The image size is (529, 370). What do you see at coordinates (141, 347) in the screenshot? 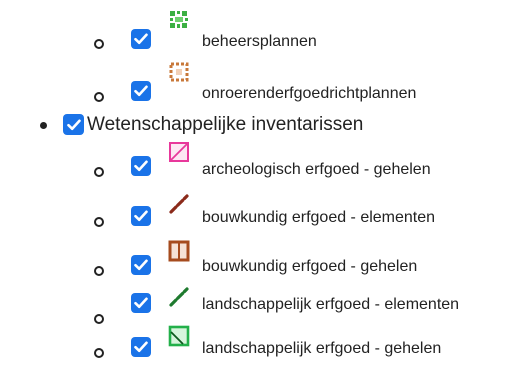
I see `landschappelijk-gehelen-checkbox` at bounding box center [141, 347].